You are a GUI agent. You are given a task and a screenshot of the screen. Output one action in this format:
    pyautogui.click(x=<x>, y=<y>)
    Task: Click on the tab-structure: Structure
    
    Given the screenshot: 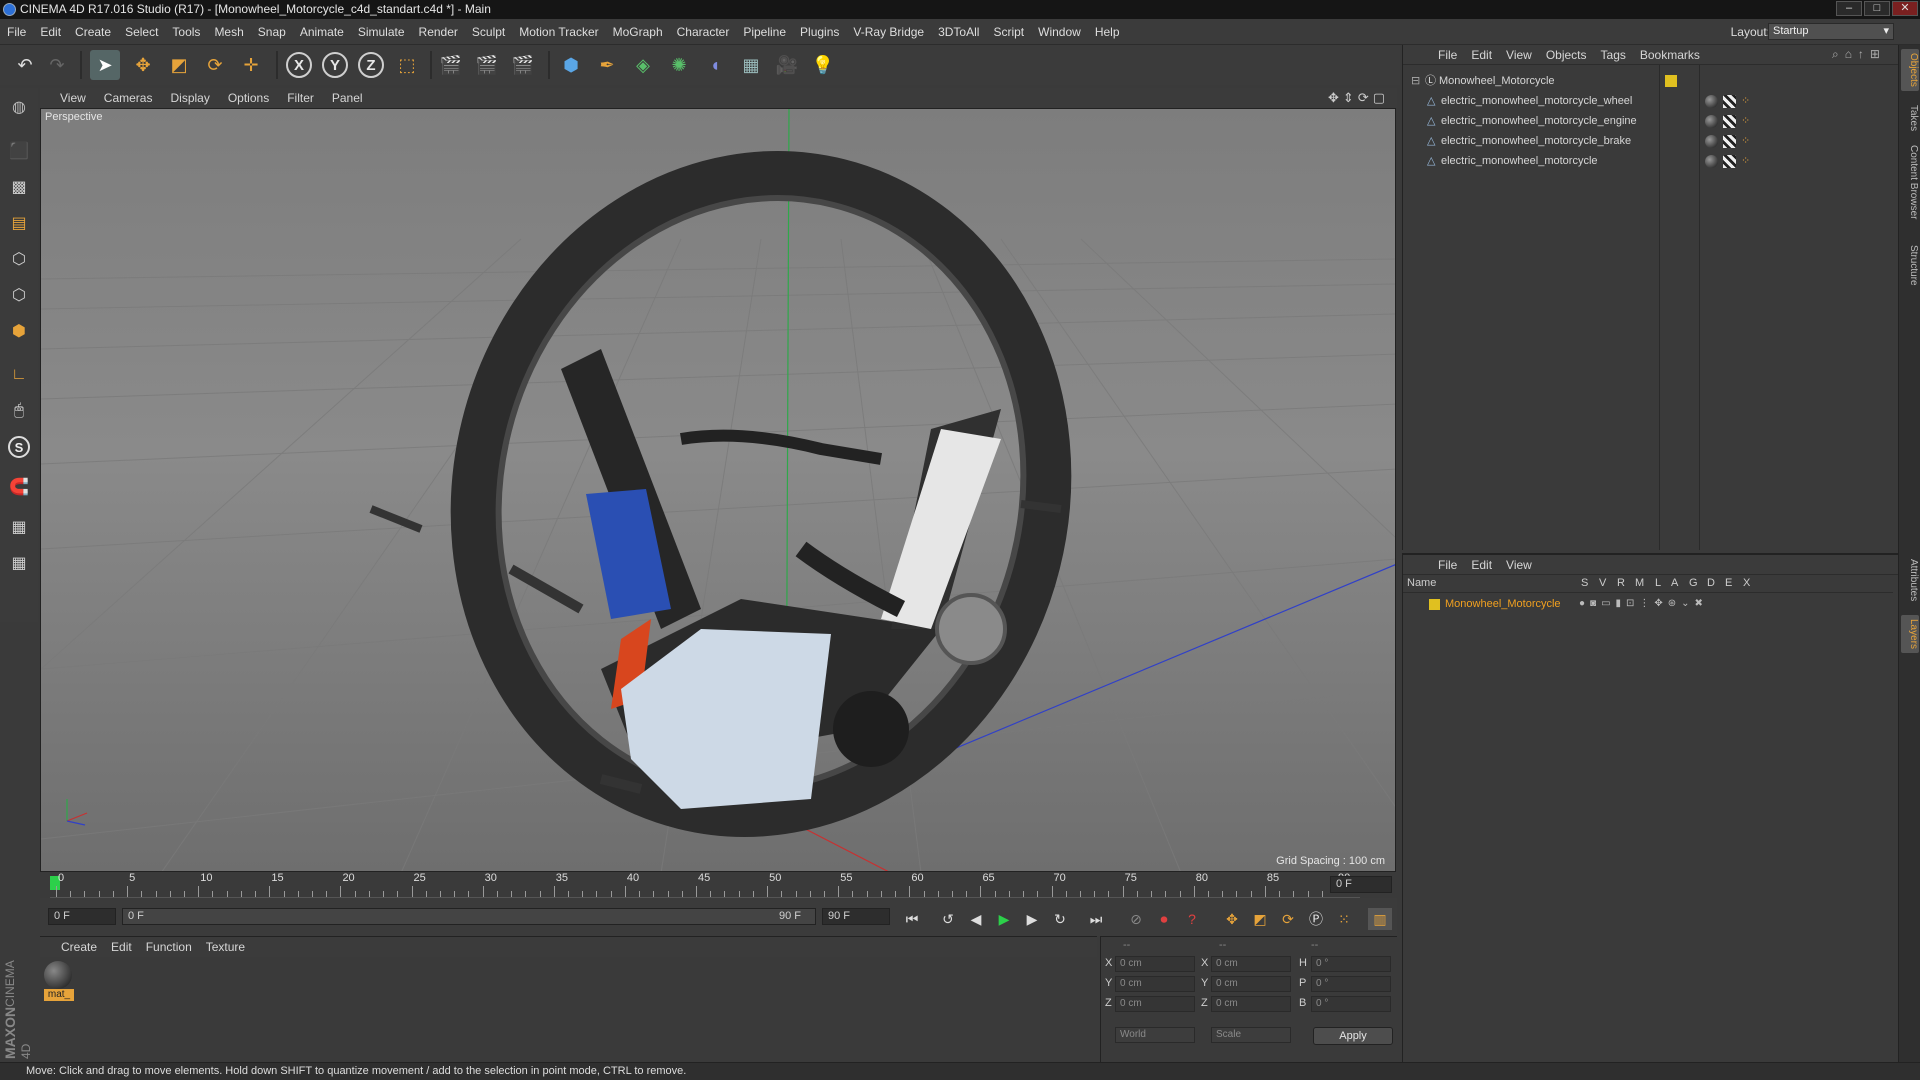 What is the action you would take?
    pyautogui.click(x=1910, y=265)
    